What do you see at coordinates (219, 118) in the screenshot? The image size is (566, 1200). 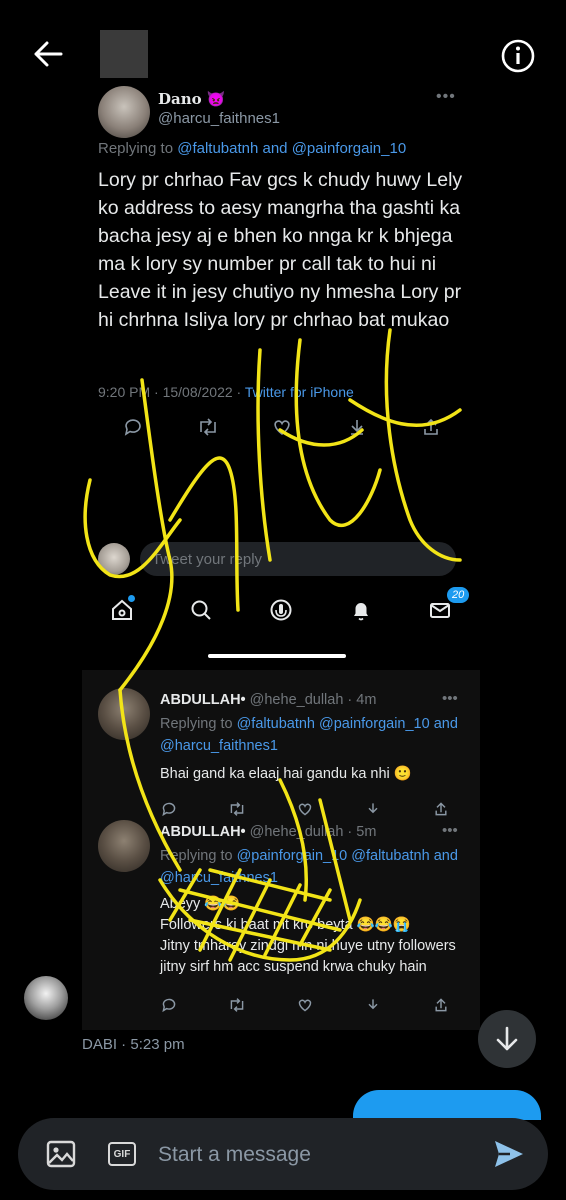 I see `tweet-author-handle: @harcu_faithnes1` at bounding box center [219, 118].